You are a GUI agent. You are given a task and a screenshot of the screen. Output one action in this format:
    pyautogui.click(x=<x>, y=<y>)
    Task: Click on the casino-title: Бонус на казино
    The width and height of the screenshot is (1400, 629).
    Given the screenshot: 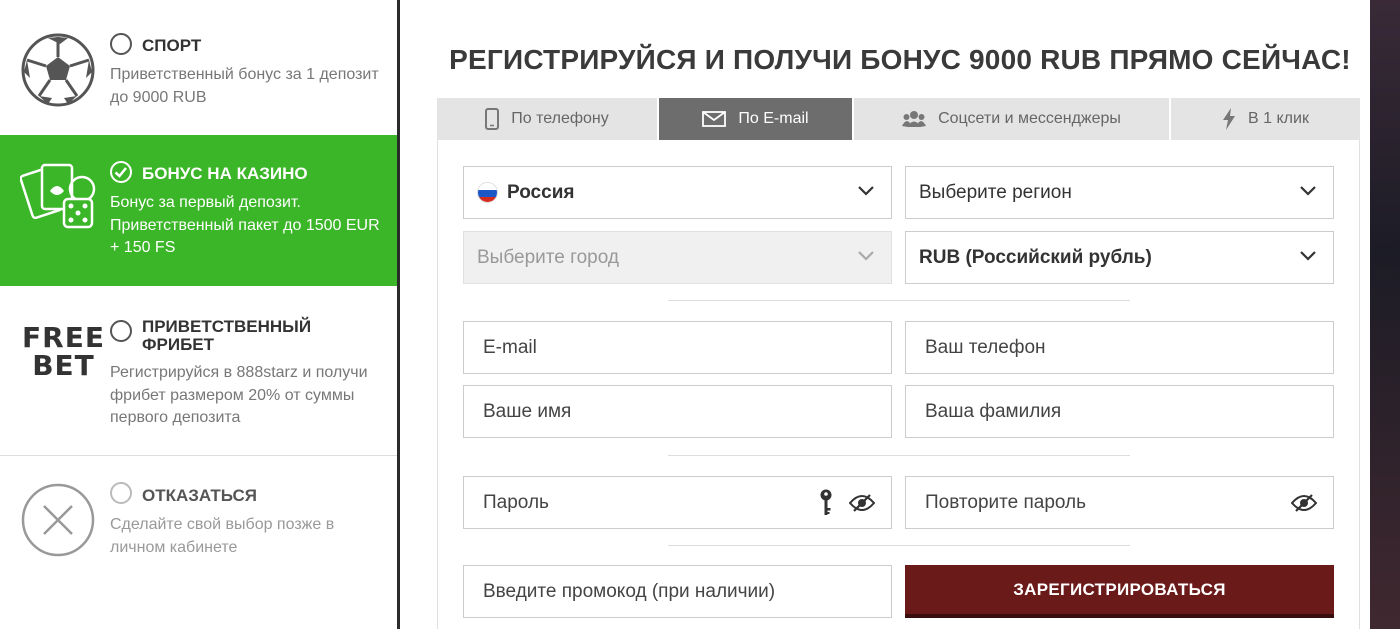 What is the action you would take?
    pyautogui.click(x=225, y=173)
    